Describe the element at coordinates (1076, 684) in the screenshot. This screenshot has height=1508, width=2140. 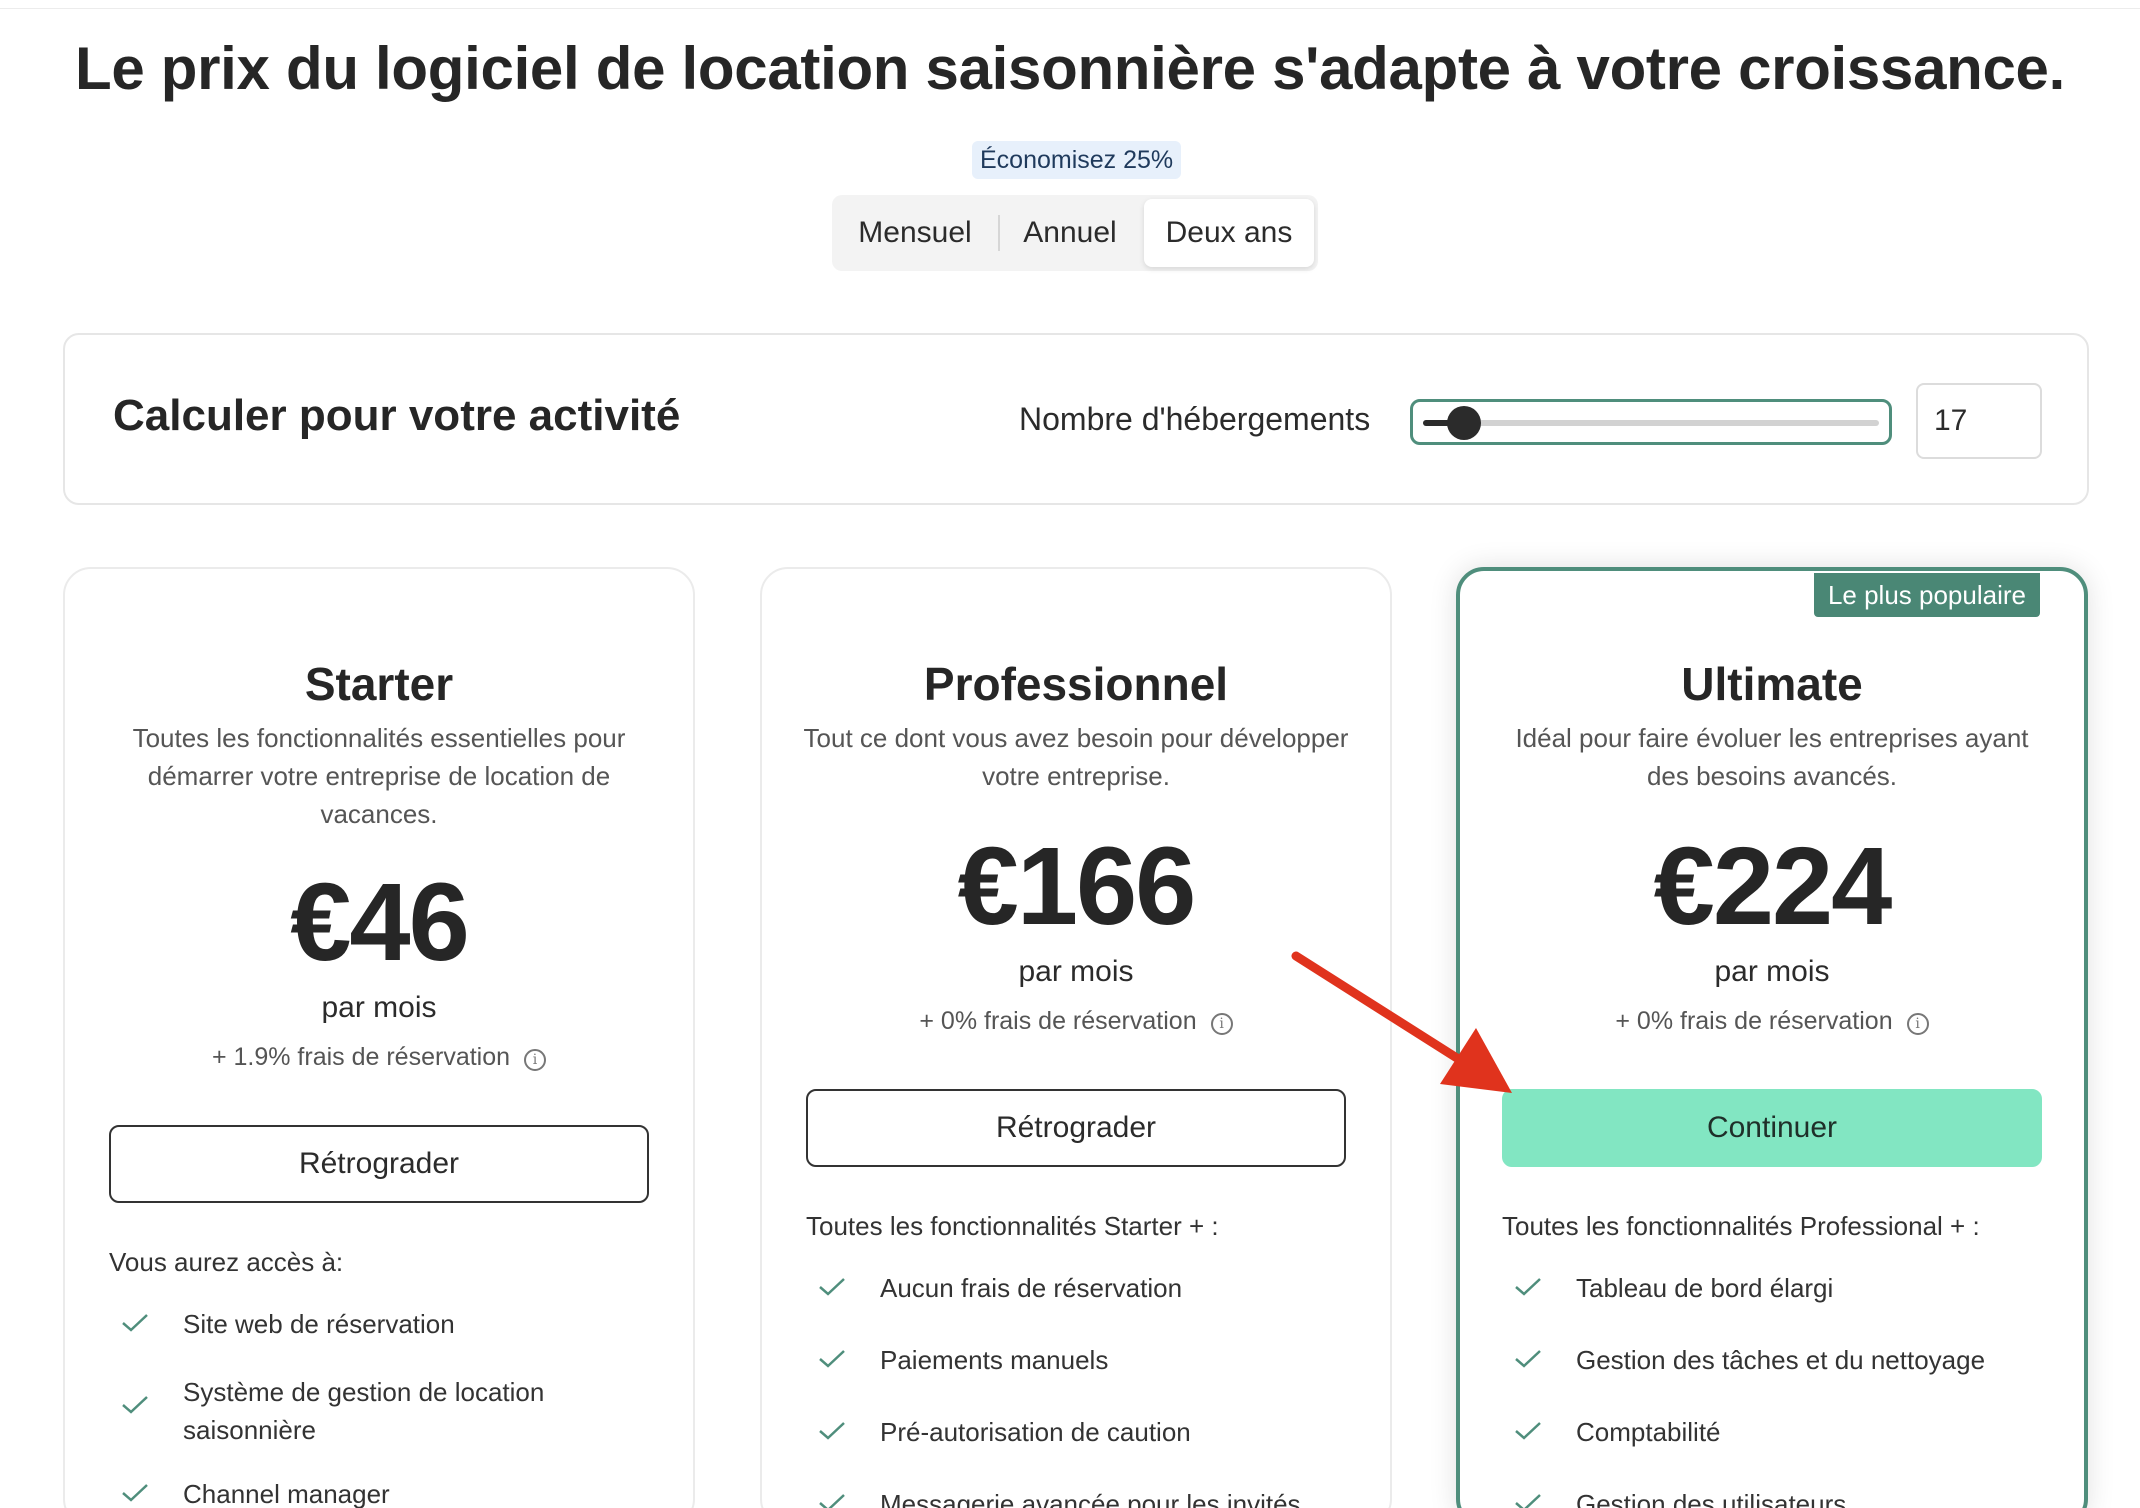
I see `plan-name: Professionnel` at that location.